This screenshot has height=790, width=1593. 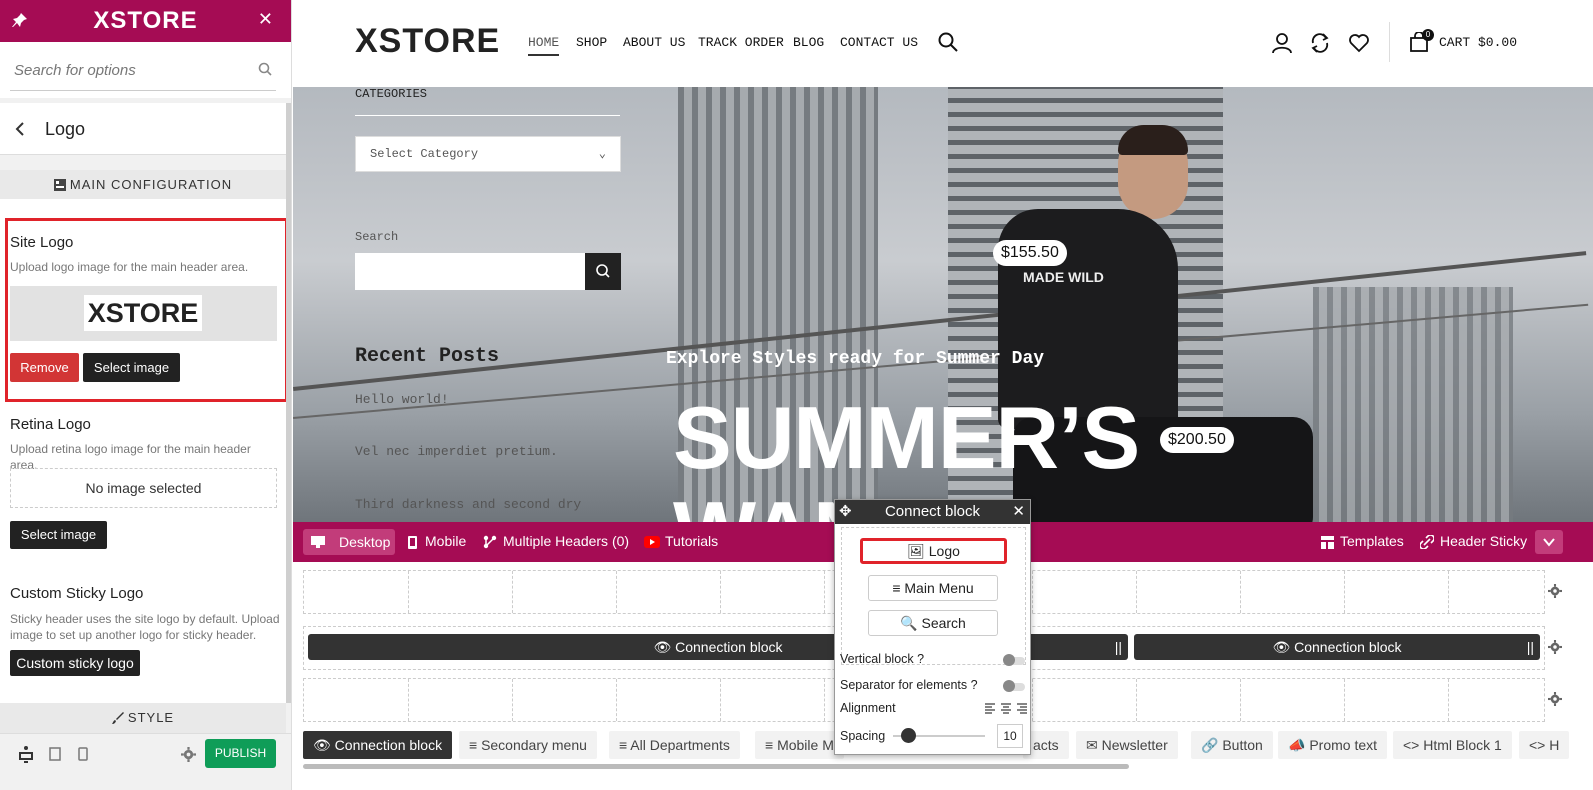 I want to click on compare-icon, so click(x=1320, y=43).